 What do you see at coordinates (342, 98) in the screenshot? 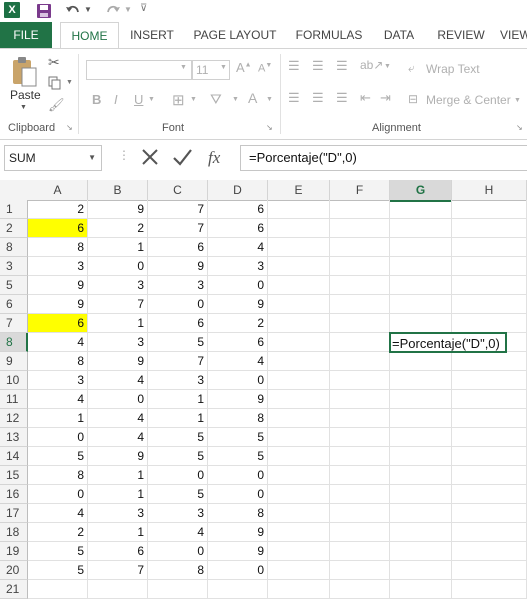
I see `align-right-icon: ☰` at bounding box center [342, 98].